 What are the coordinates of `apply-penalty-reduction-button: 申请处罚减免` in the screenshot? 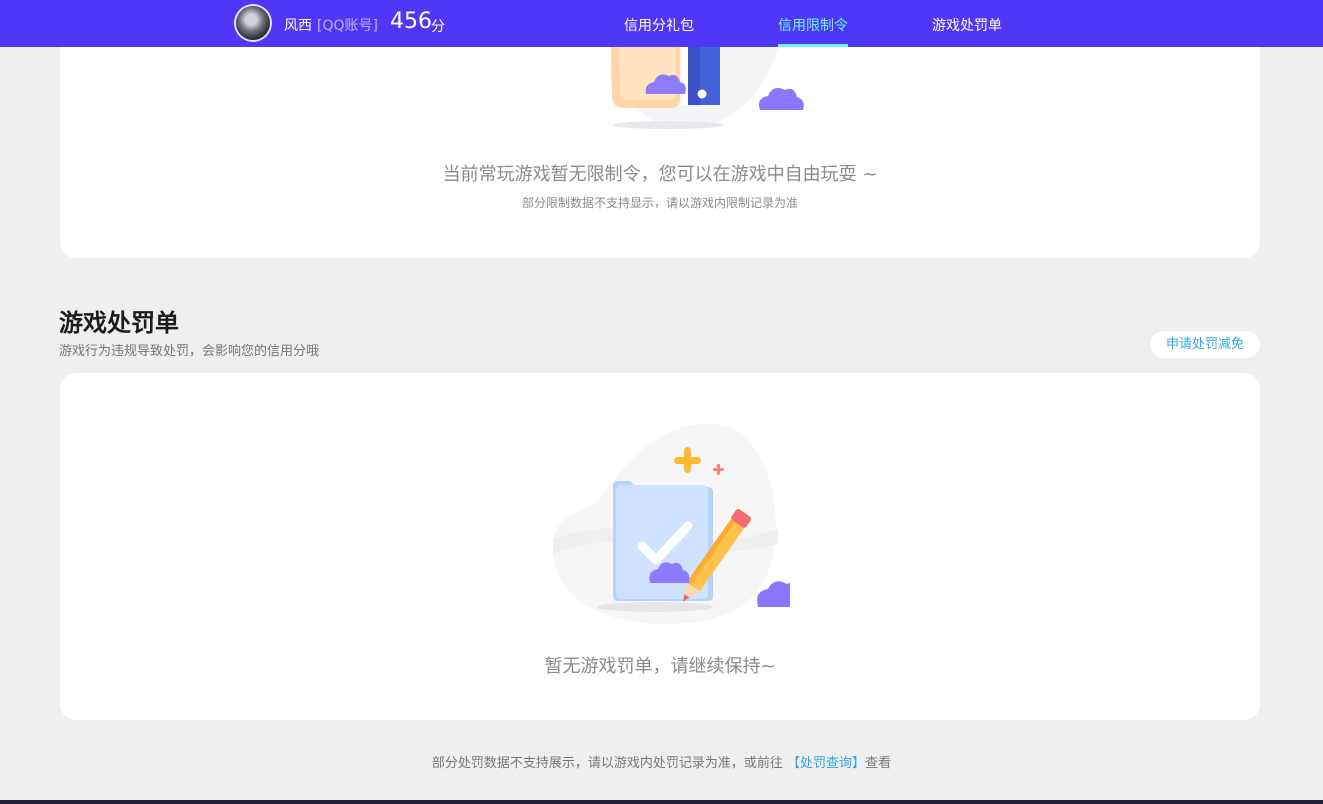 It's located at (1205, 344).